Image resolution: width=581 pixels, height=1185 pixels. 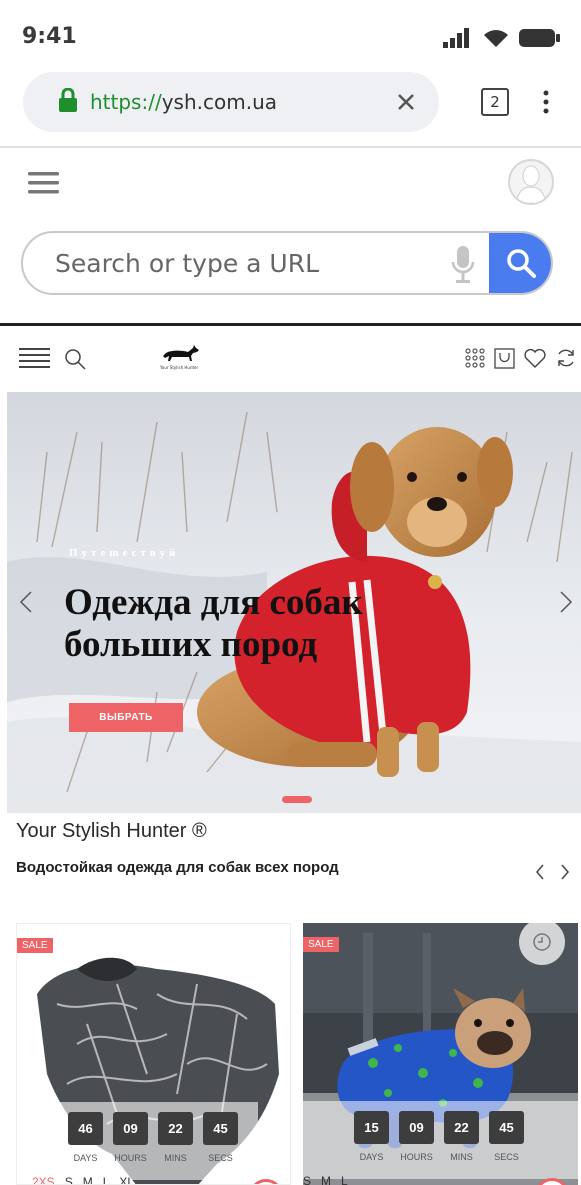 What do you see at coordinates (126, 1179) in the screenshot?
I see `size-option: XL` at bounding box center [126, 1179].